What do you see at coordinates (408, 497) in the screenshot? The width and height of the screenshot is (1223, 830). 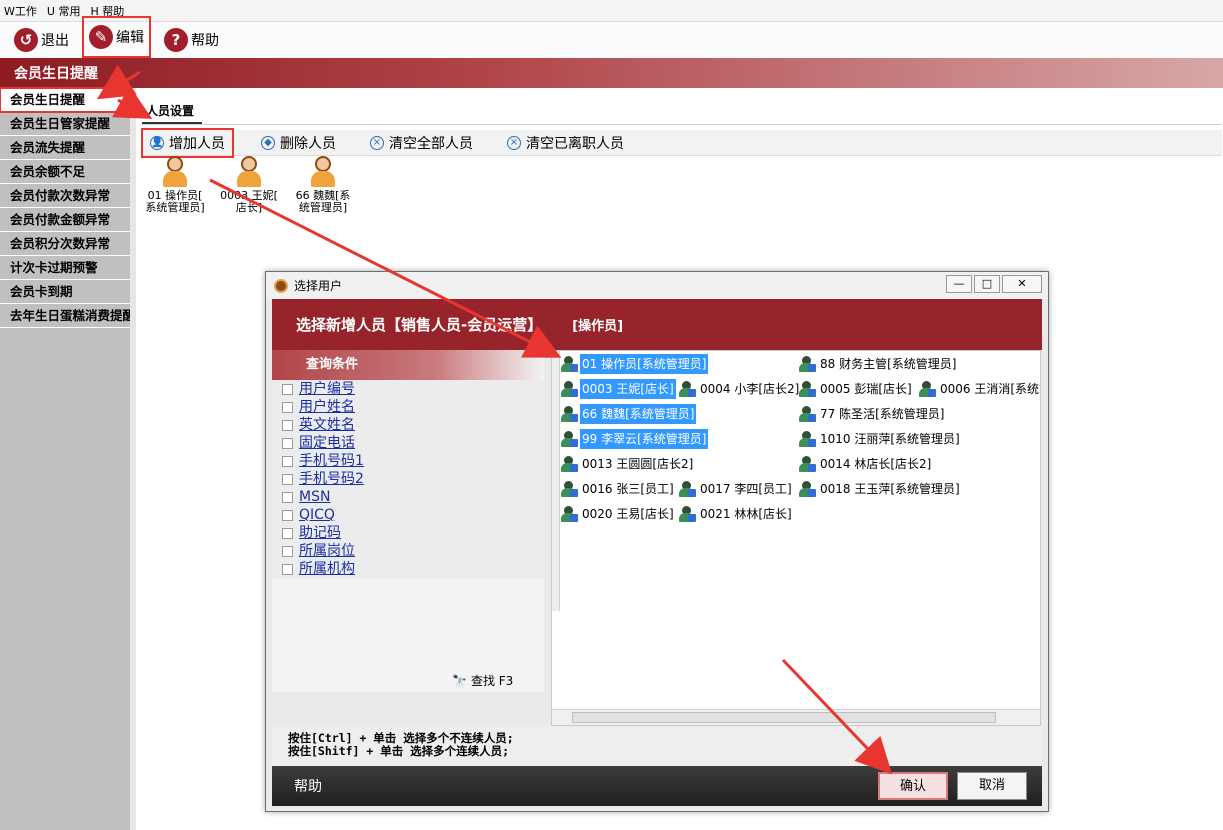 I see `query-field-row: MSN` at bounding box center [408, 497].